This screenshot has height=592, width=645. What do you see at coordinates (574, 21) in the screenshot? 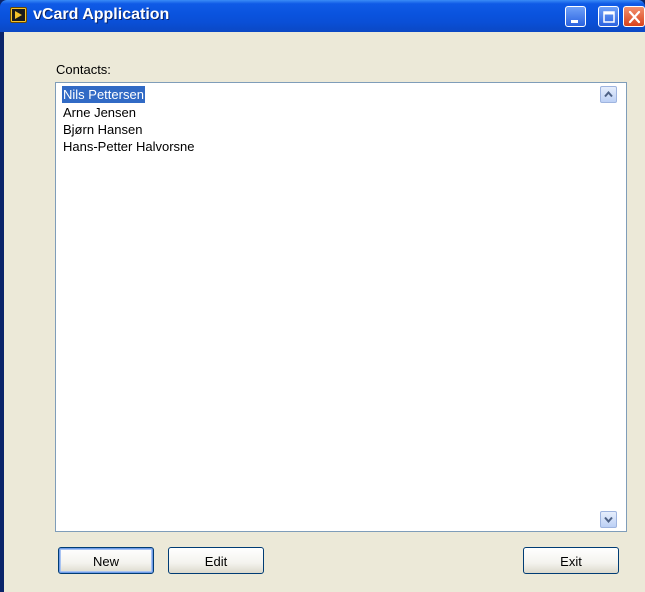
I see `minimize-icon` at bounding box center [574, 21].